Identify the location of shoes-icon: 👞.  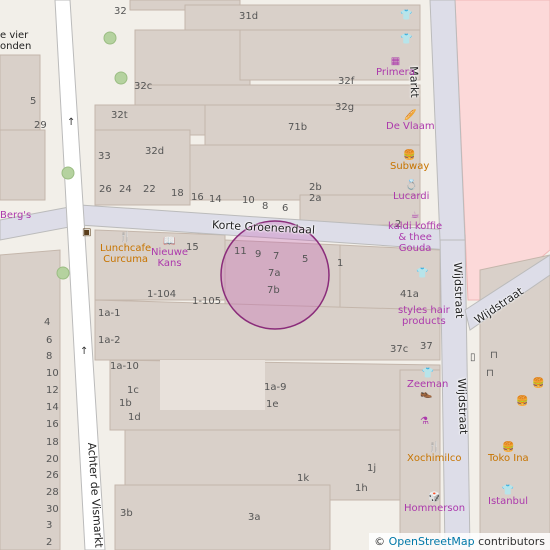
(426, 393).